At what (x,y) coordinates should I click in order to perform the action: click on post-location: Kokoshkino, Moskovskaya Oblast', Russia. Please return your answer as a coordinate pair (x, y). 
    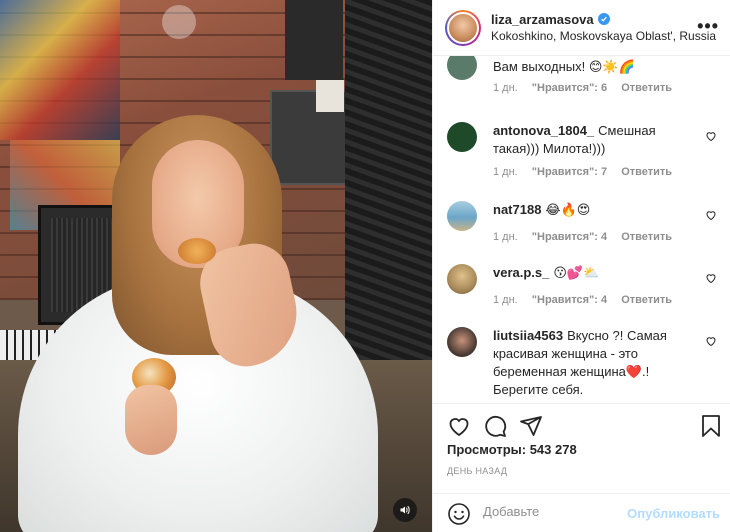
    Looking at the image, I should click on (603, 36).